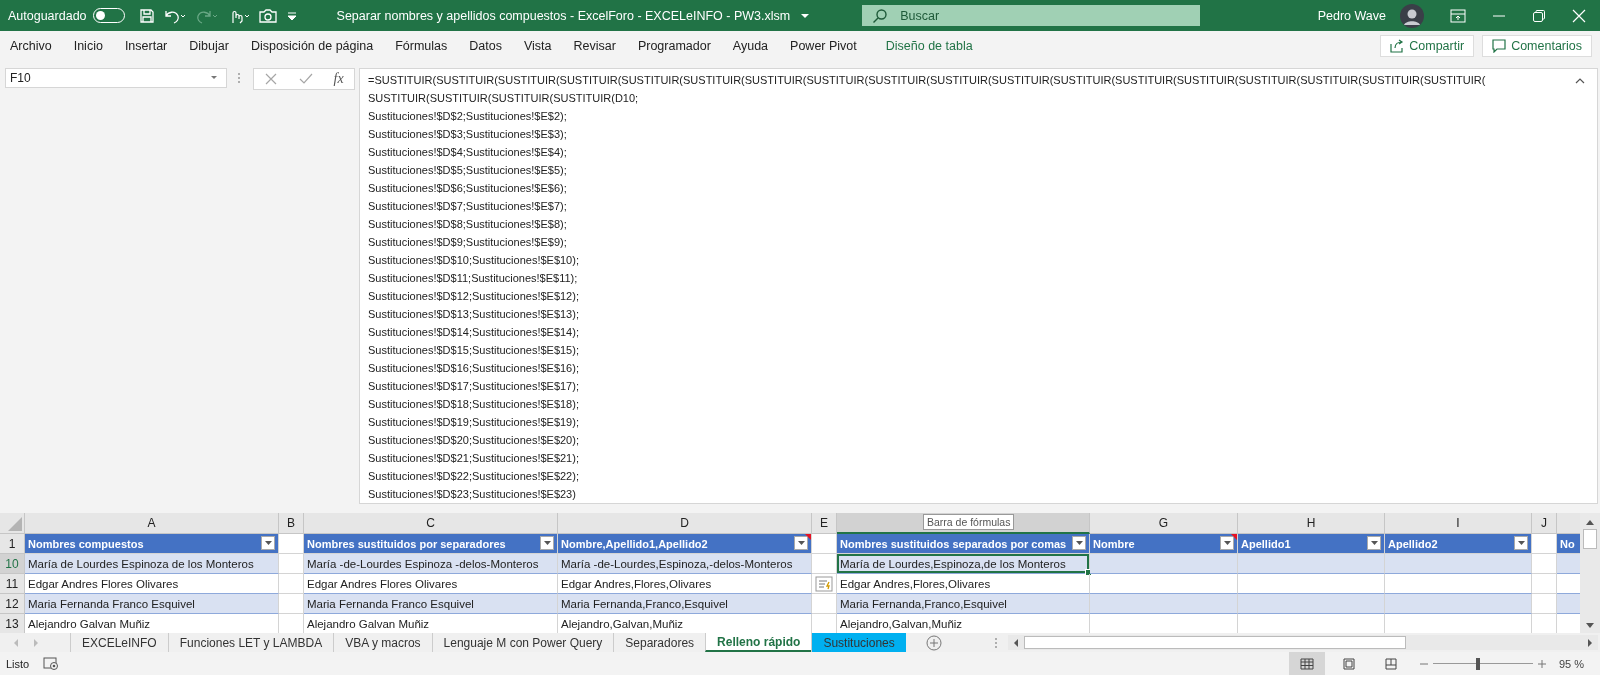  What do you see at coordinates (116, 78) in the screenshot?
I see `name-box: F10` at bounding box center [116, 78].